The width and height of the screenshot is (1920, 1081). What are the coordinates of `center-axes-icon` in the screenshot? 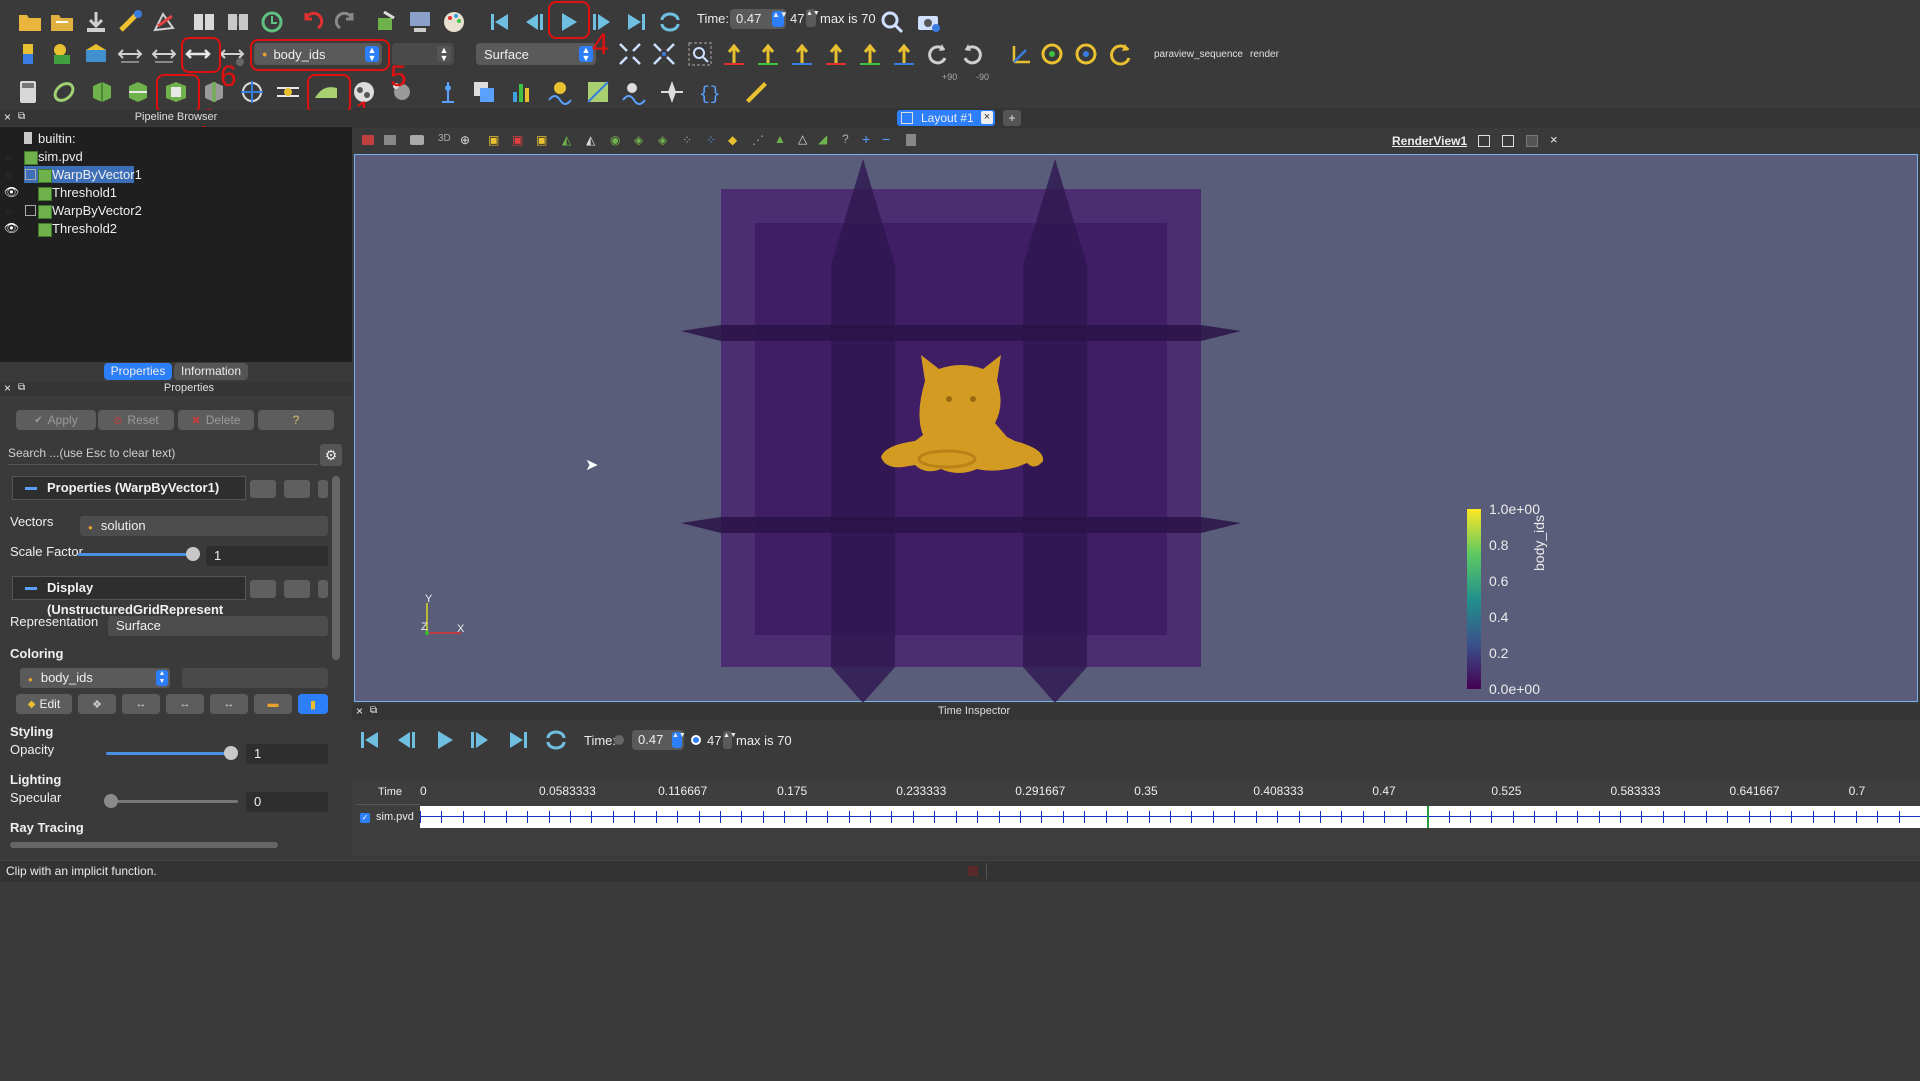 It's located at (1020, 54).